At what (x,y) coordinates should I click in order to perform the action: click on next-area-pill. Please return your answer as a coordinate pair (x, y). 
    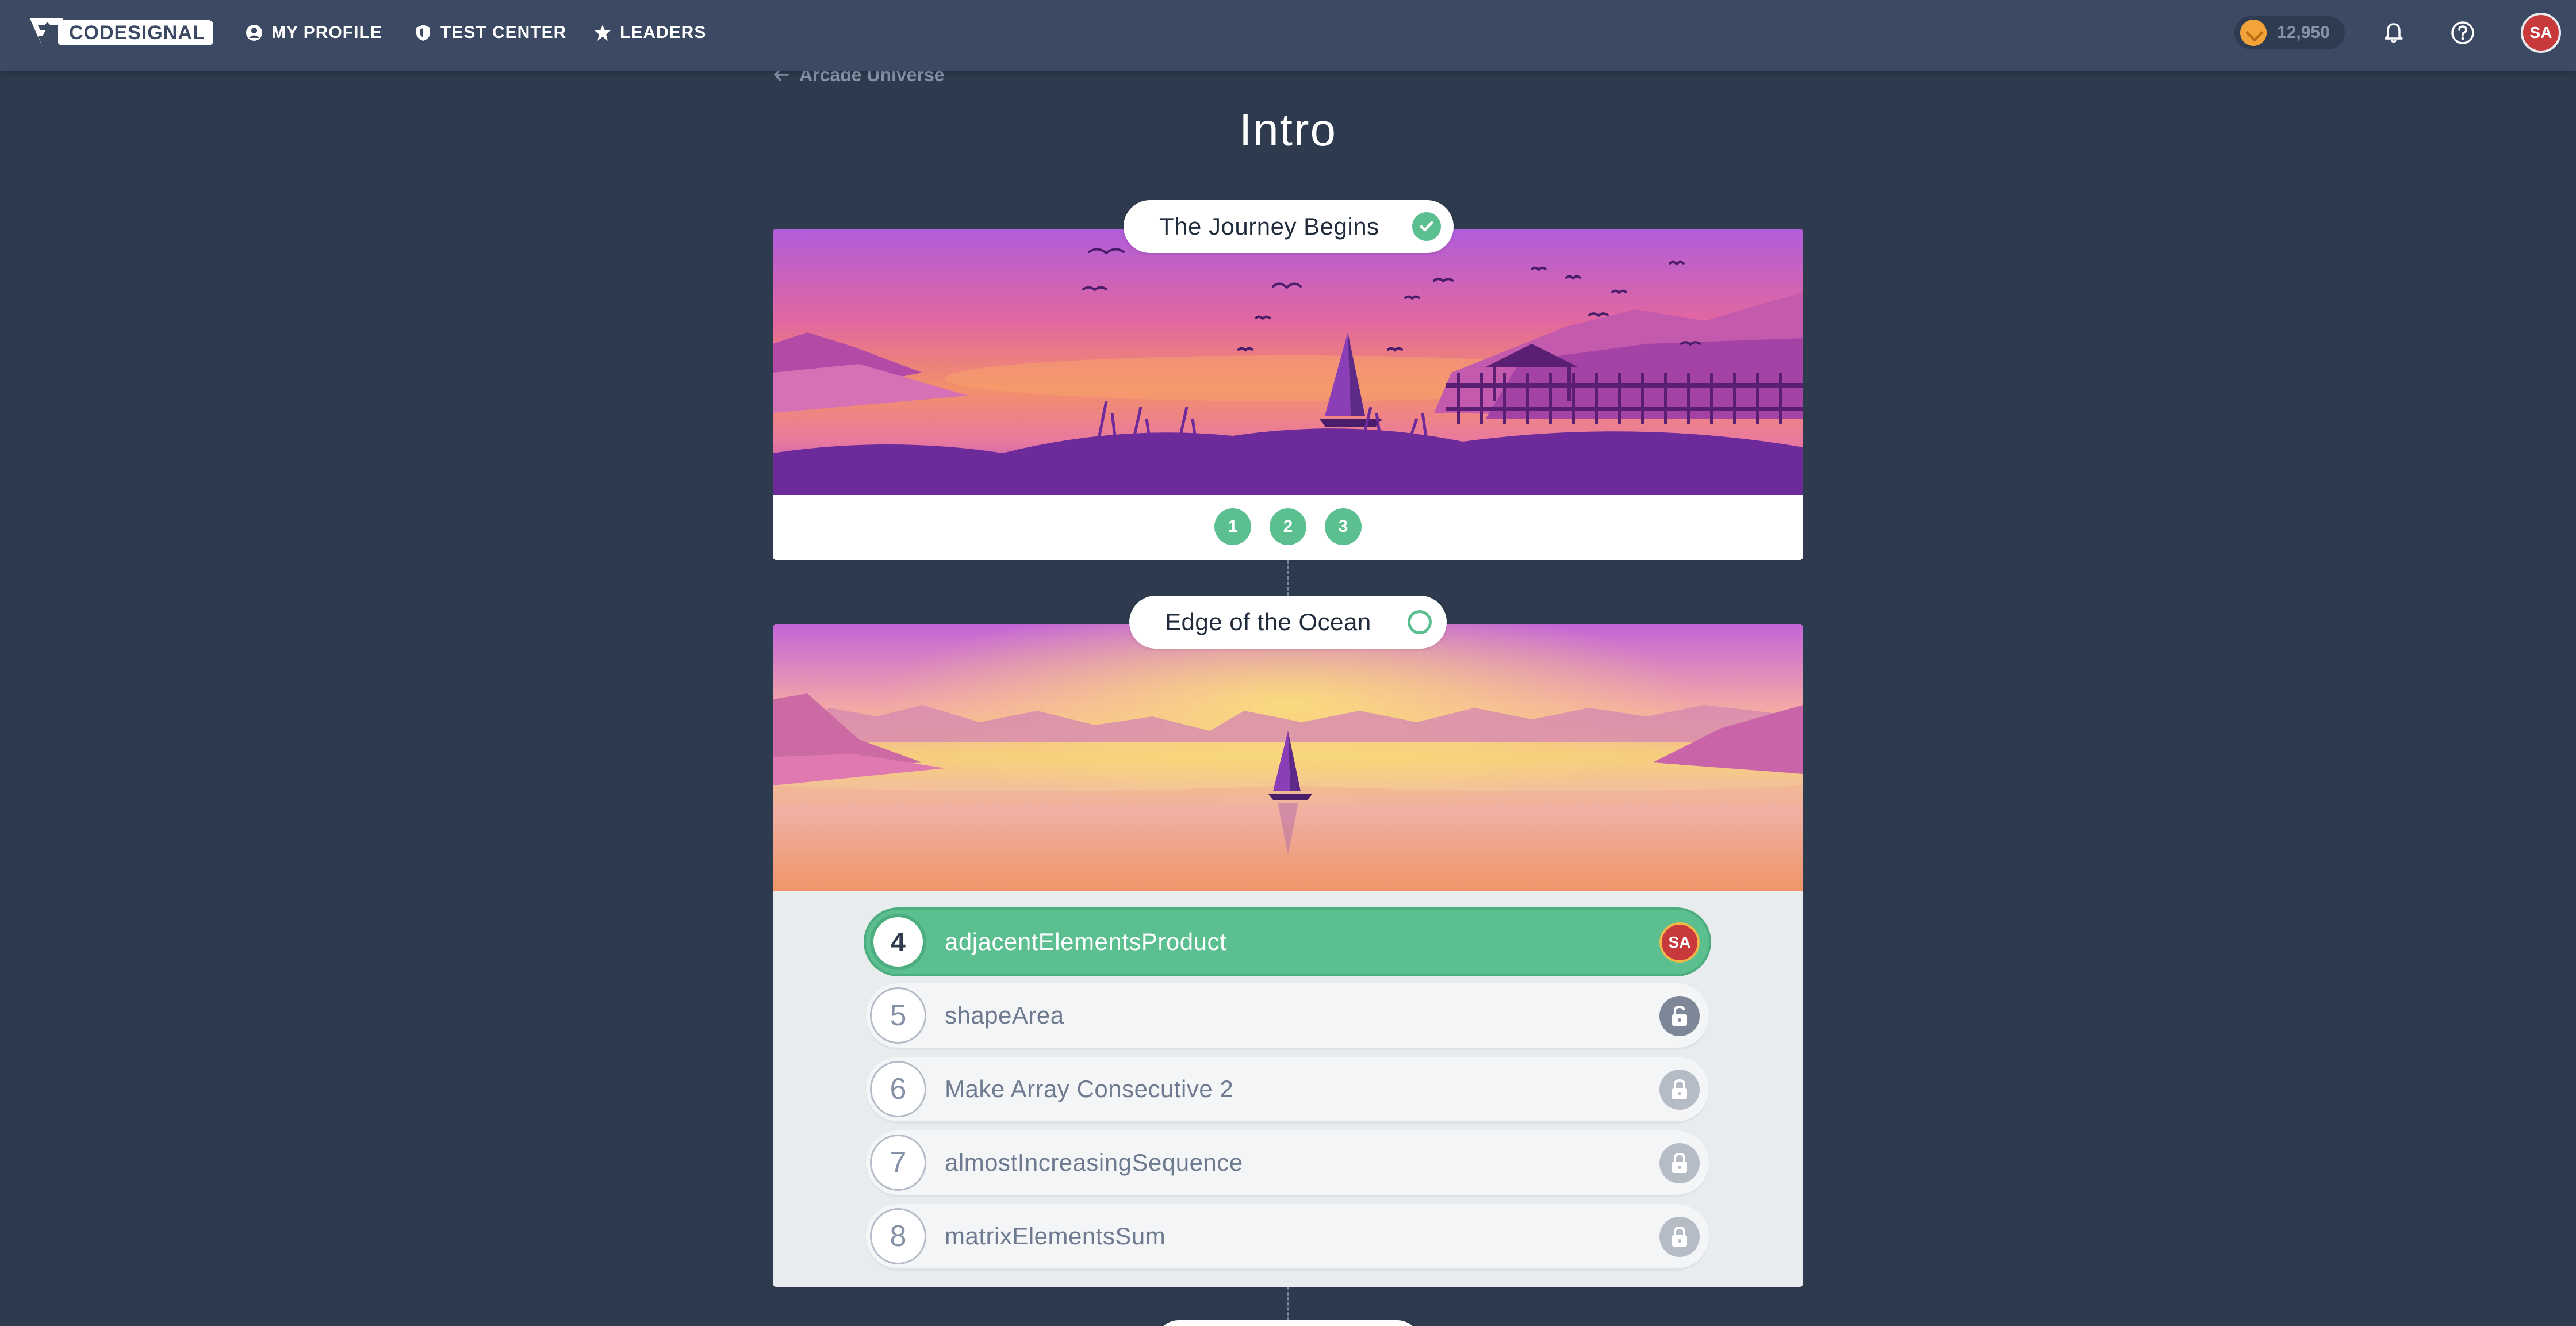
    Looking at the image, I should click on (1288, 1323).